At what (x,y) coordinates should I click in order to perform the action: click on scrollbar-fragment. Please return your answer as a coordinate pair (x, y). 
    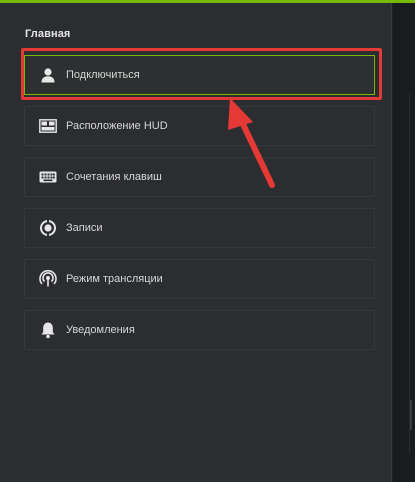
    Looking at the image, I should click on (411, 415).